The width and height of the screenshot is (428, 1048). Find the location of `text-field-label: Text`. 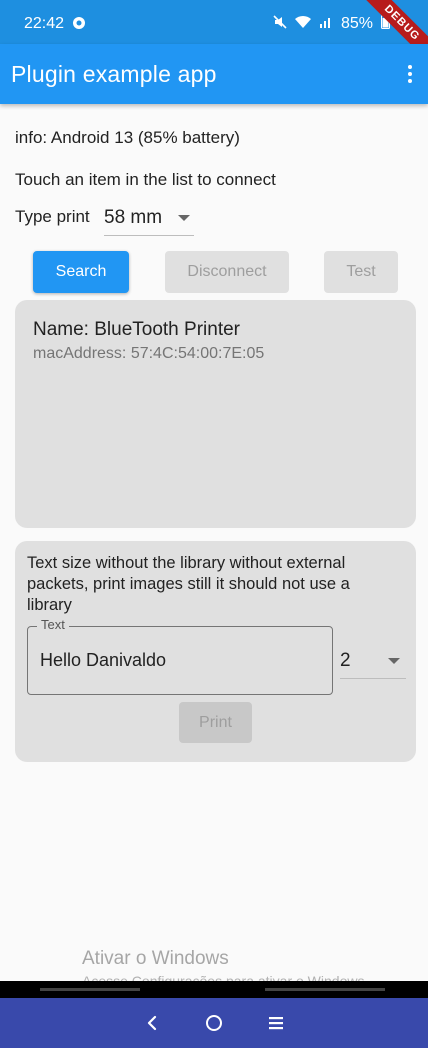

text-field-label: Text is located at coordinates (53, 624).